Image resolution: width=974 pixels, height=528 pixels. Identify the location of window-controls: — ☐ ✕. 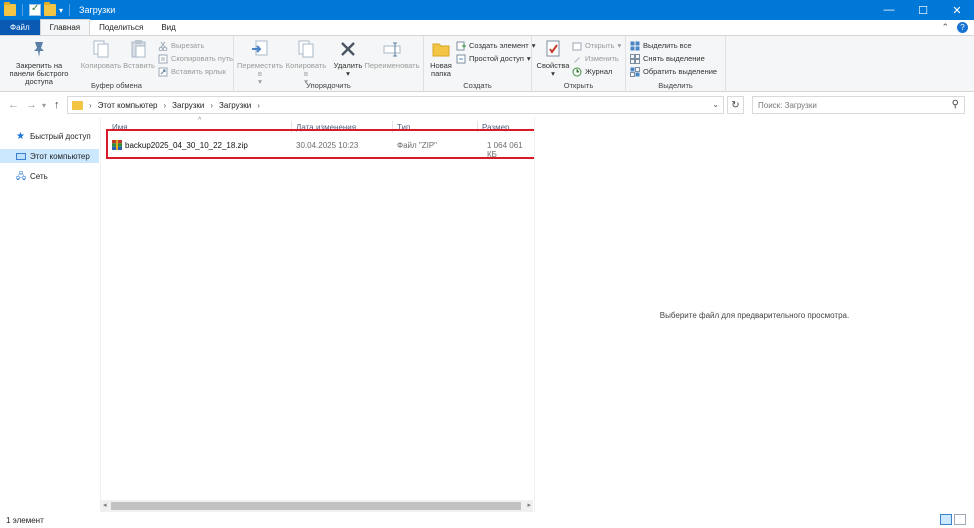
(923, 10).